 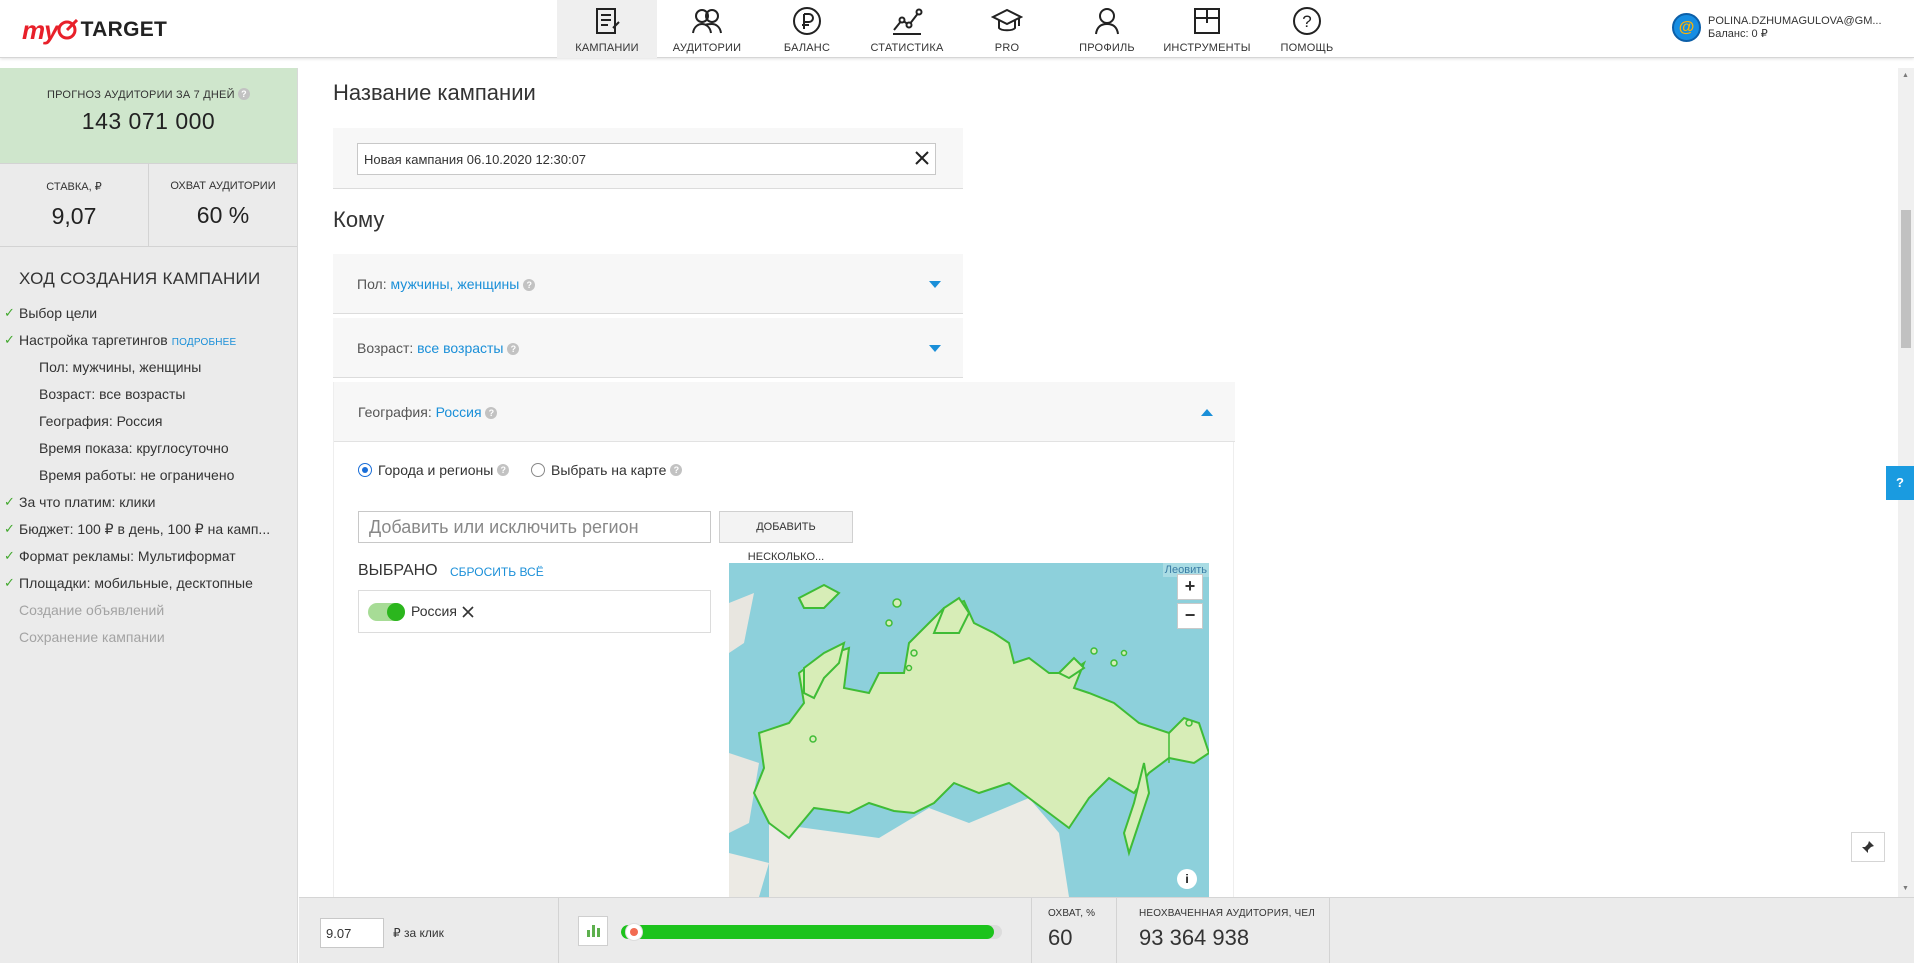 What do you see at coordinates (145, 370) in the screenshot?
I see `step-gender: Пол: мужчины, женщины` at bounding box center [145, 370].